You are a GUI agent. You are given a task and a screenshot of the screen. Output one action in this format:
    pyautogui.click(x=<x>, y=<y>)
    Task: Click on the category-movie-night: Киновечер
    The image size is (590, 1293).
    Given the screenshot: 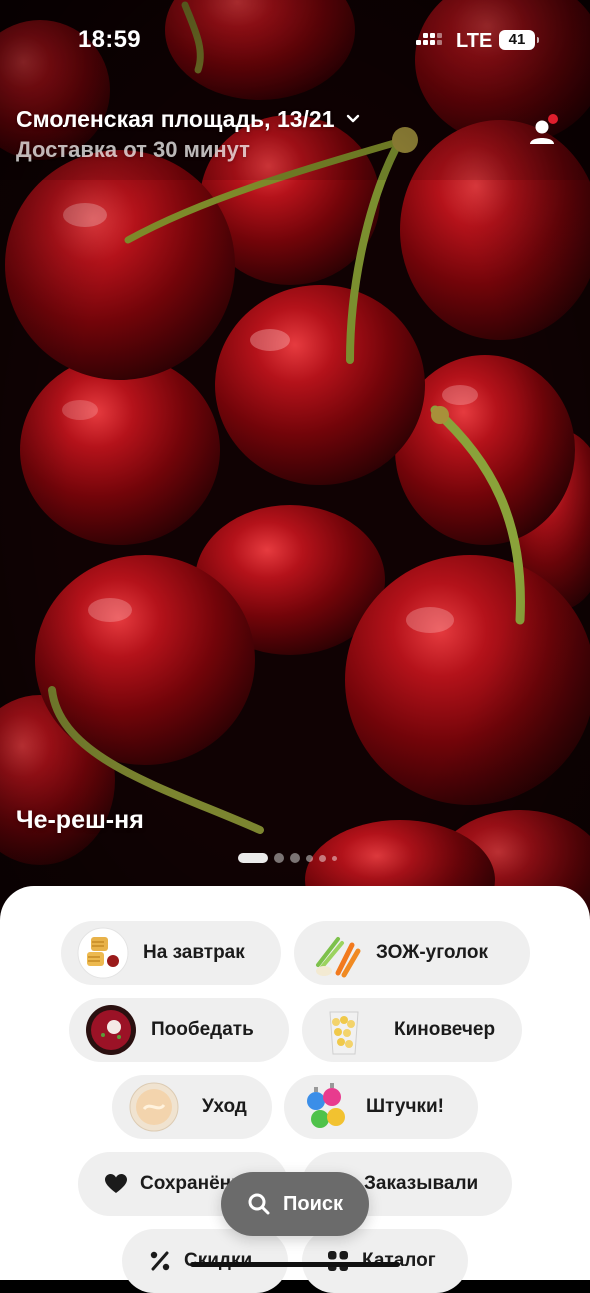 What is the action you would take?
    pyautogui.click(x=412, y=1030)
    